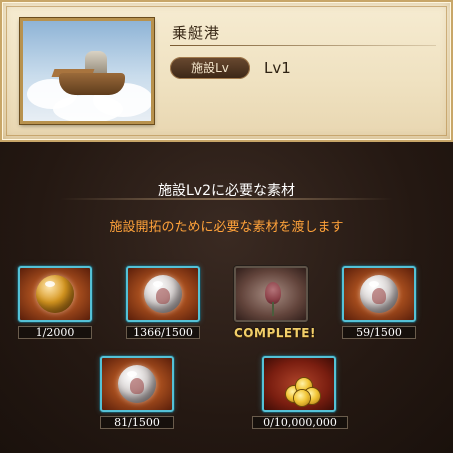 The width and height of the screenshot is (453, 453). I want to click on material-tile: 1366/1500, so click(163, 302).